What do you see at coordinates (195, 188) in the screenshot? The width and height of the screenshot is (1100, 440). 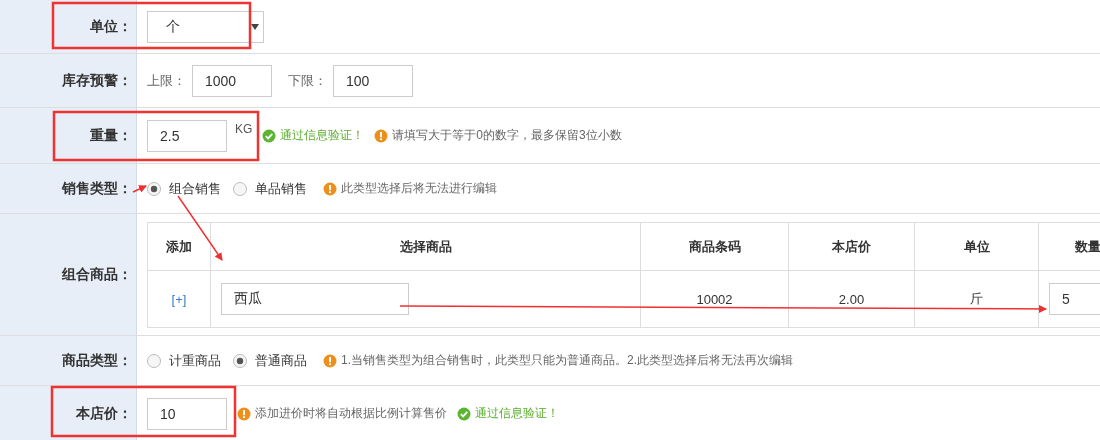 I see `radio-label: 组合销售` at bounding box center [195, 188].